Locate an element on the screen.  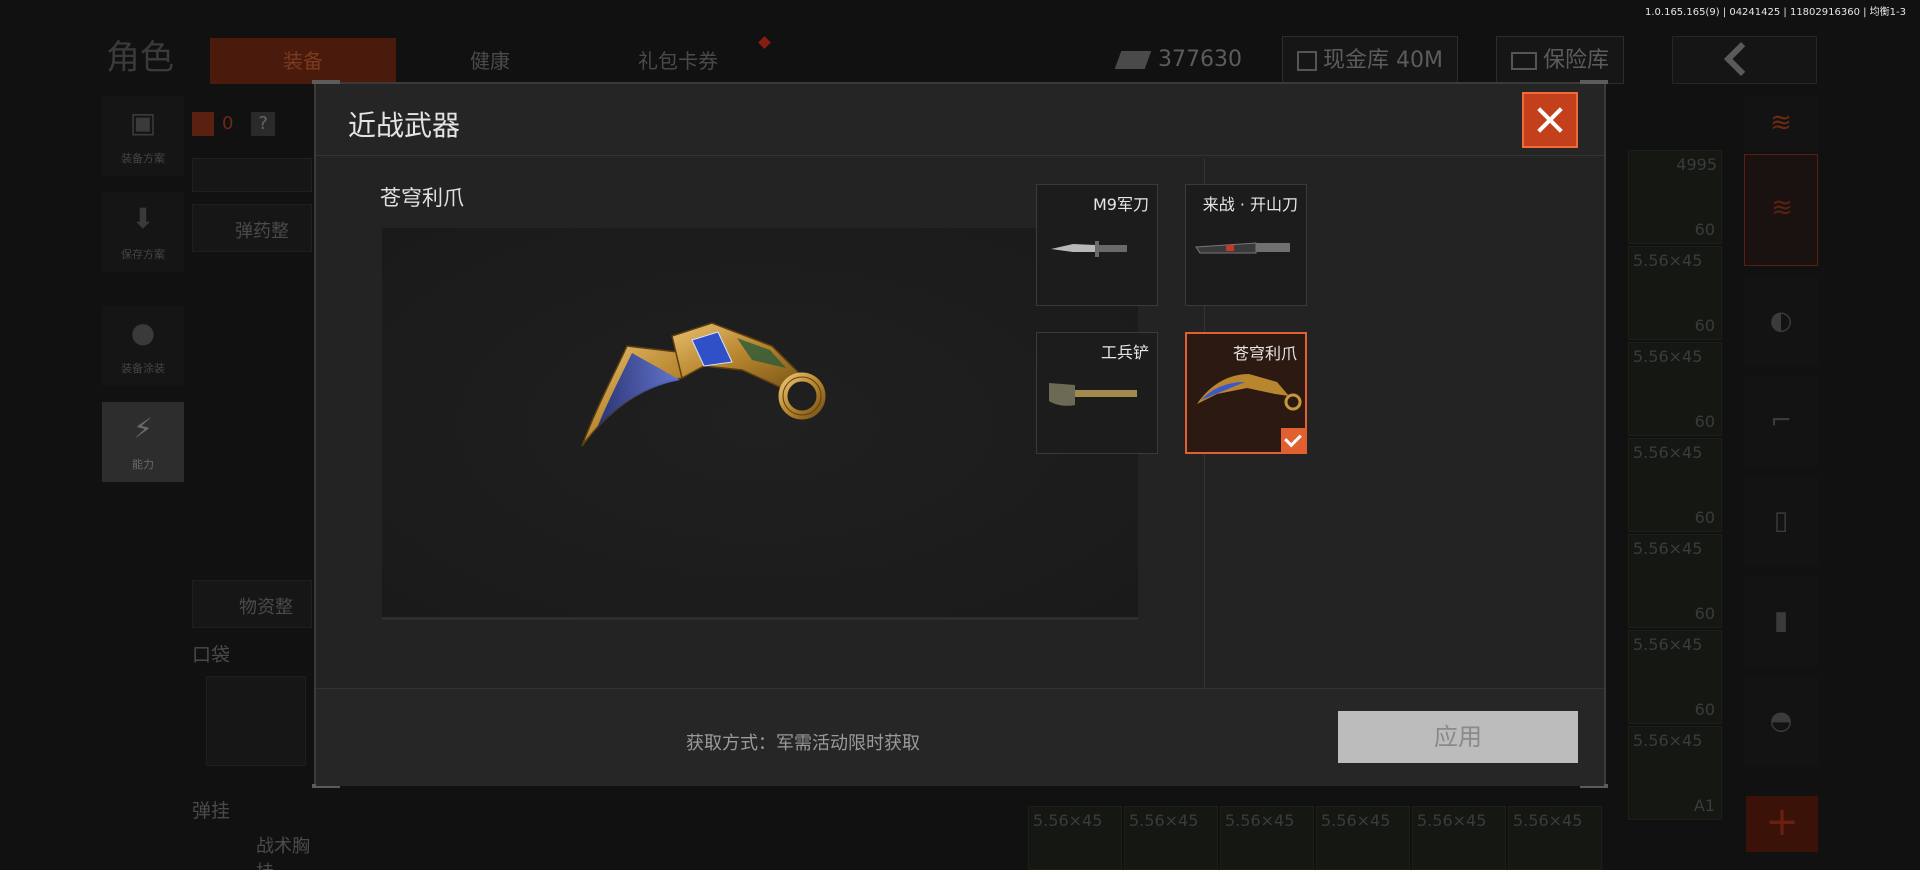
safe-icon is located at coordinates (1524, 61).